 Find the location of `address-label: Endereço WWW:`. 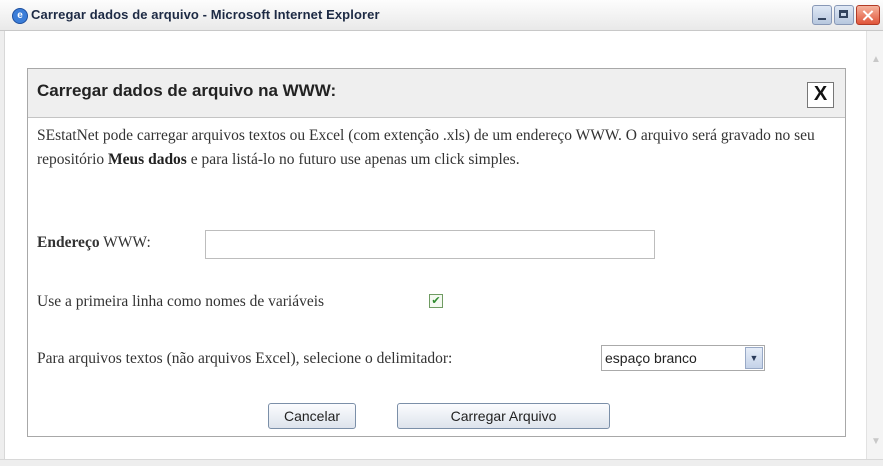

address-label: Endereço WWW: is located at coordinates (94, 243).